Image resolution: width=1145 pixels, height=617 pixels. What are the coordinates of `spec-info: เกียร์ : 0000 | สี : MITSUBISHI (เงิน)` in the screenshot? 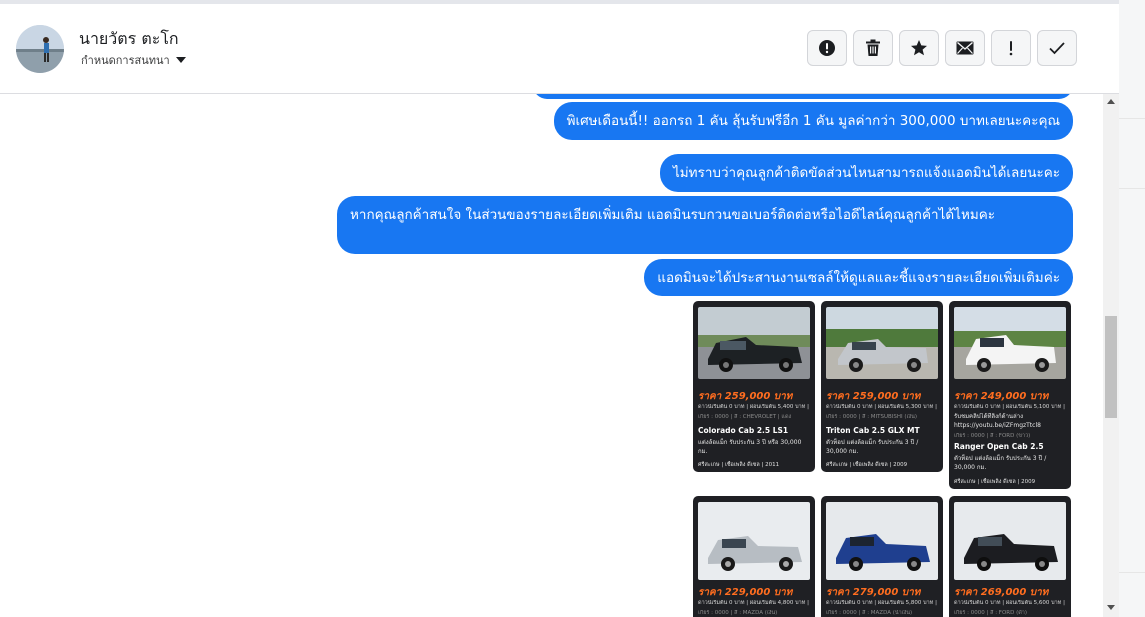 It's located at (872, 417).